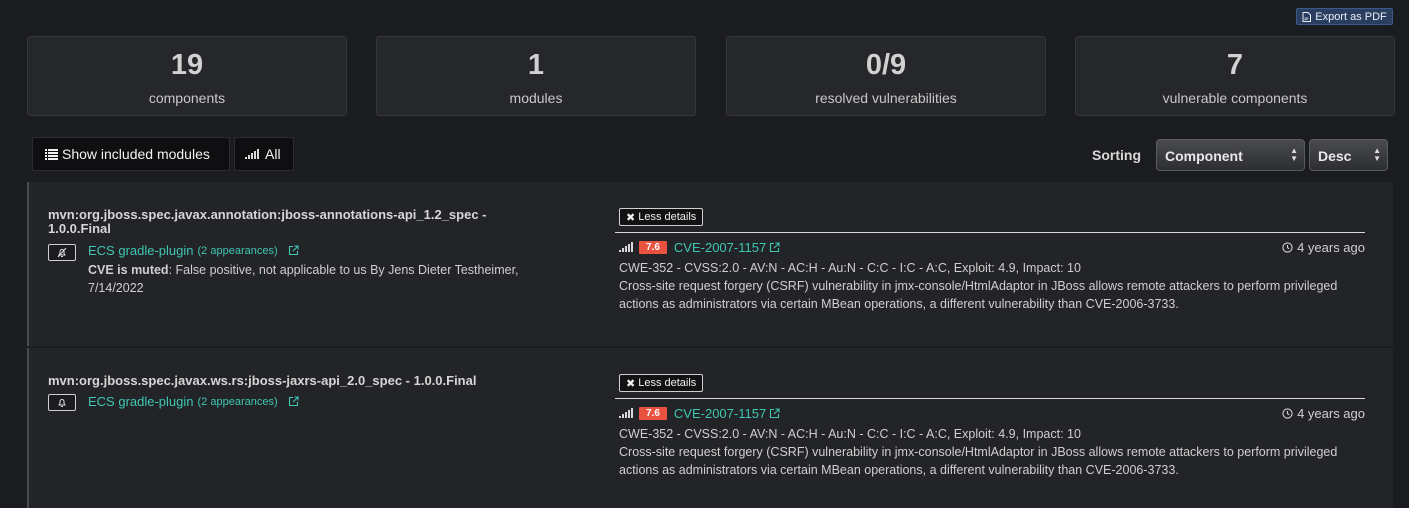 Image resolution: width=1409 pixels, height=508 pixels. Describe the element at coordinates (1307, 16) in the screenshot. I see `file-pdf-icon` at that location.